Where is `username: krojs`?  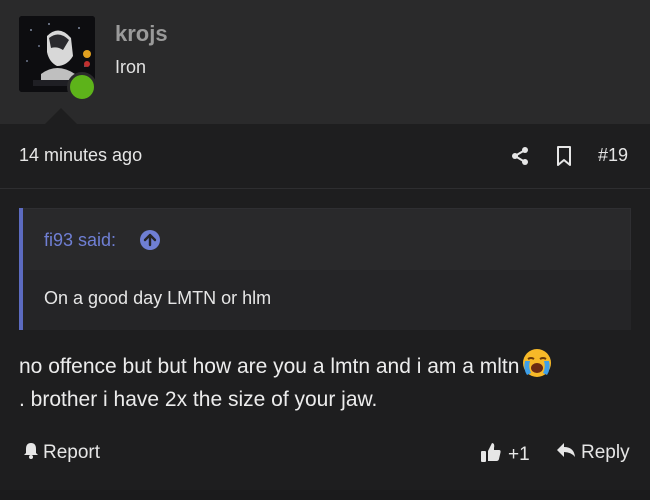
username: krojs is located at coordinates (141, 34).